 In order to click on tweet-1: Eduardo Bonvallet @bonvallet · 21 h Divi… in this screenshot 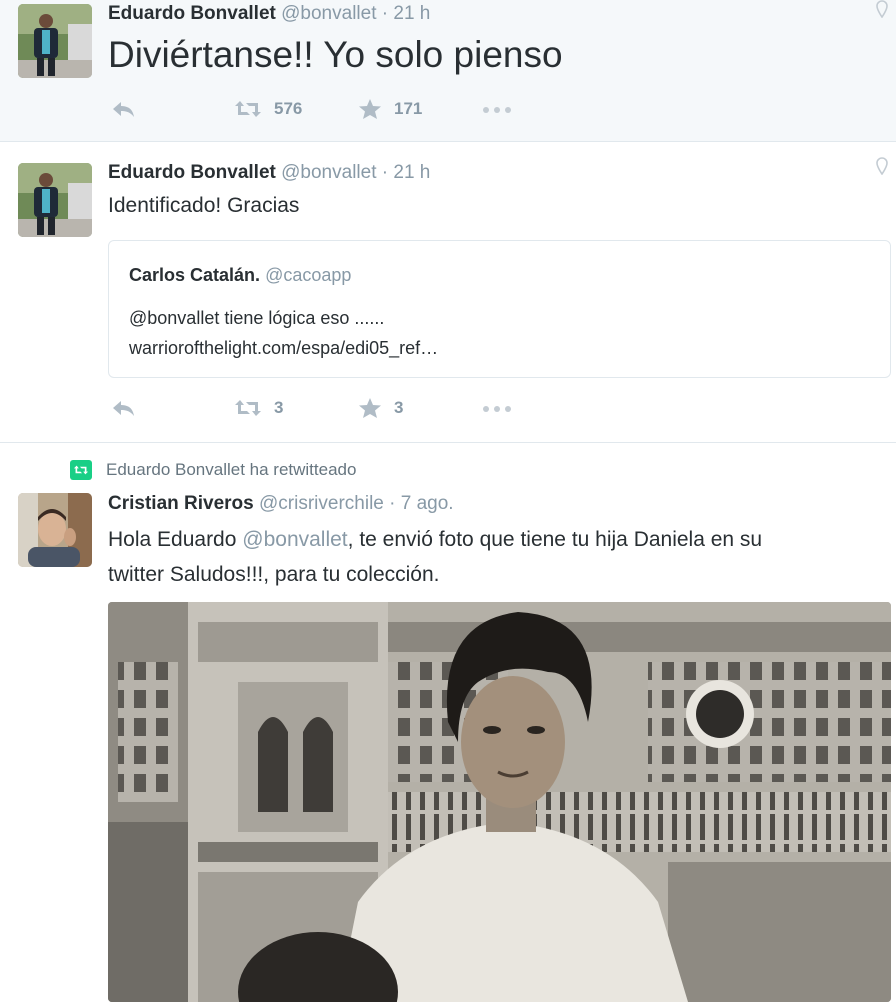, I will do `click(448, 71)`.